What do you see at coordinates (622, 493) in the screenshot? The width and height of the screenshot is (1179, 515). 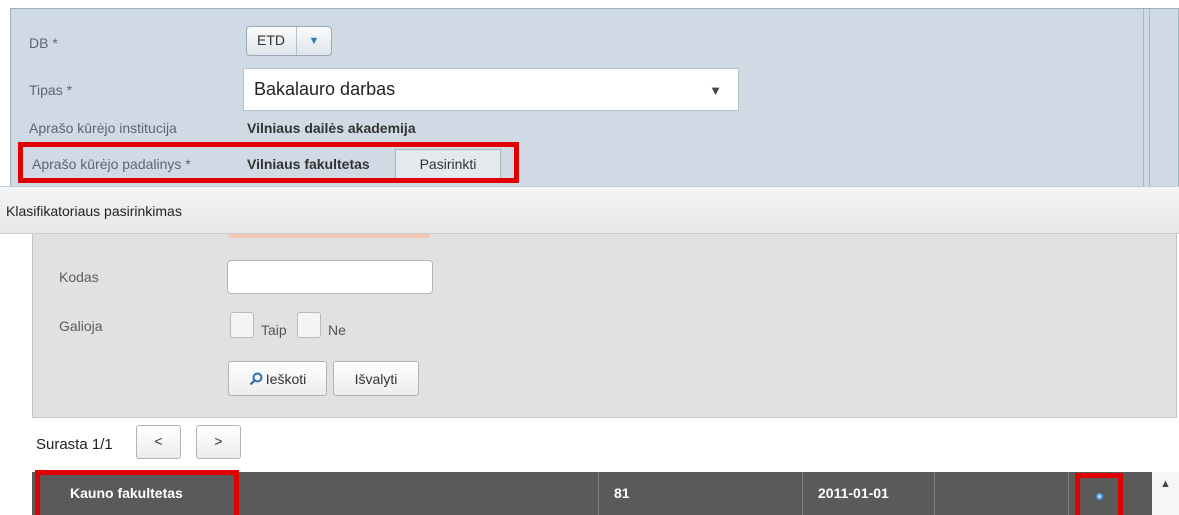 I see `row-code-cell: 81` at bounding box center [622, 493].